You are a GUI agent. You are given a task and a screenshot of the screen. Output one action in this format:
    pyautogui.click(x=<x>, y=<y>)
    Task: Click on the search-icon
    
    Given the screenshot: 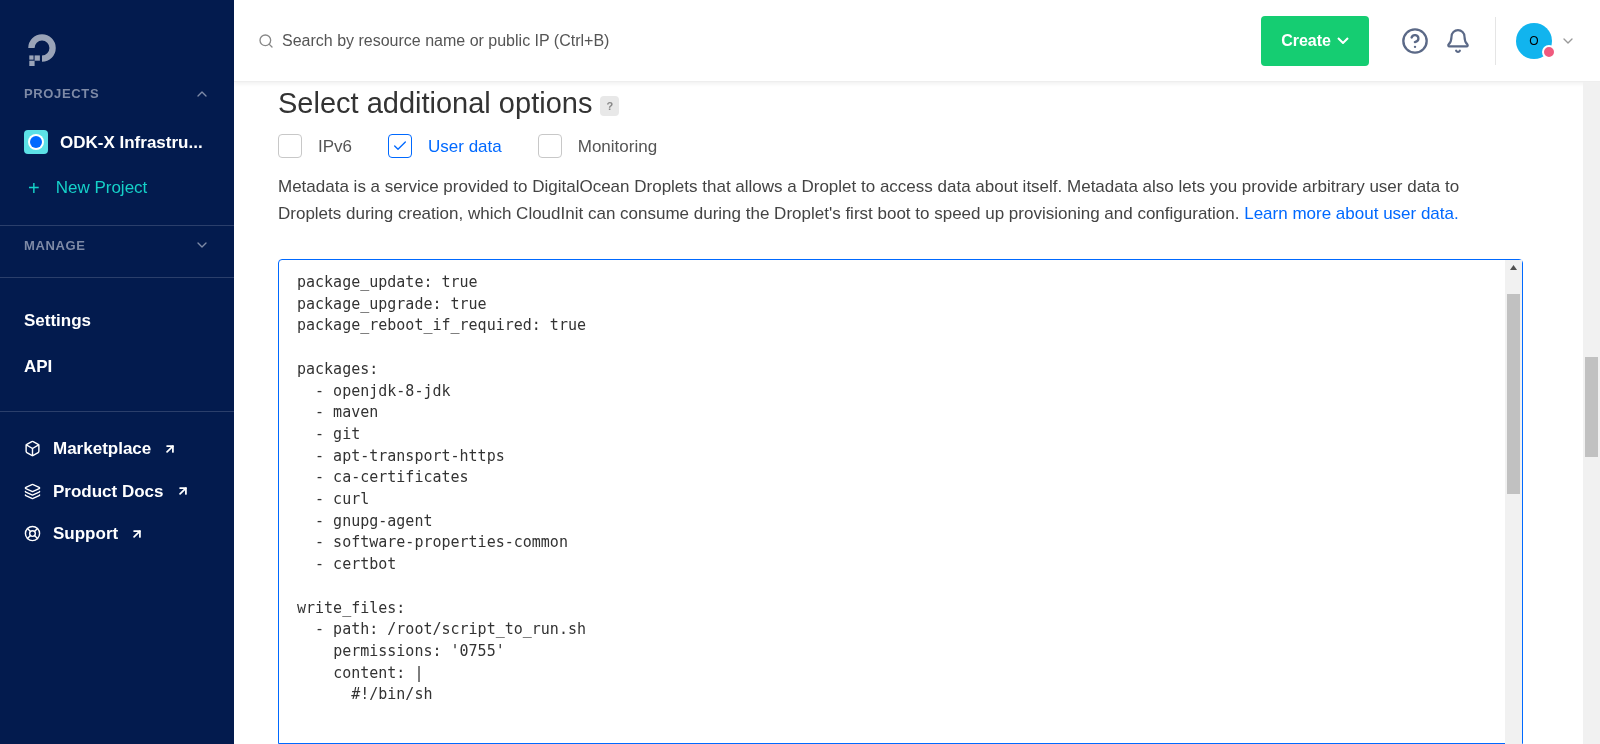 What is the action you would take?
    pyautogui.click(x=266, y=40)
    